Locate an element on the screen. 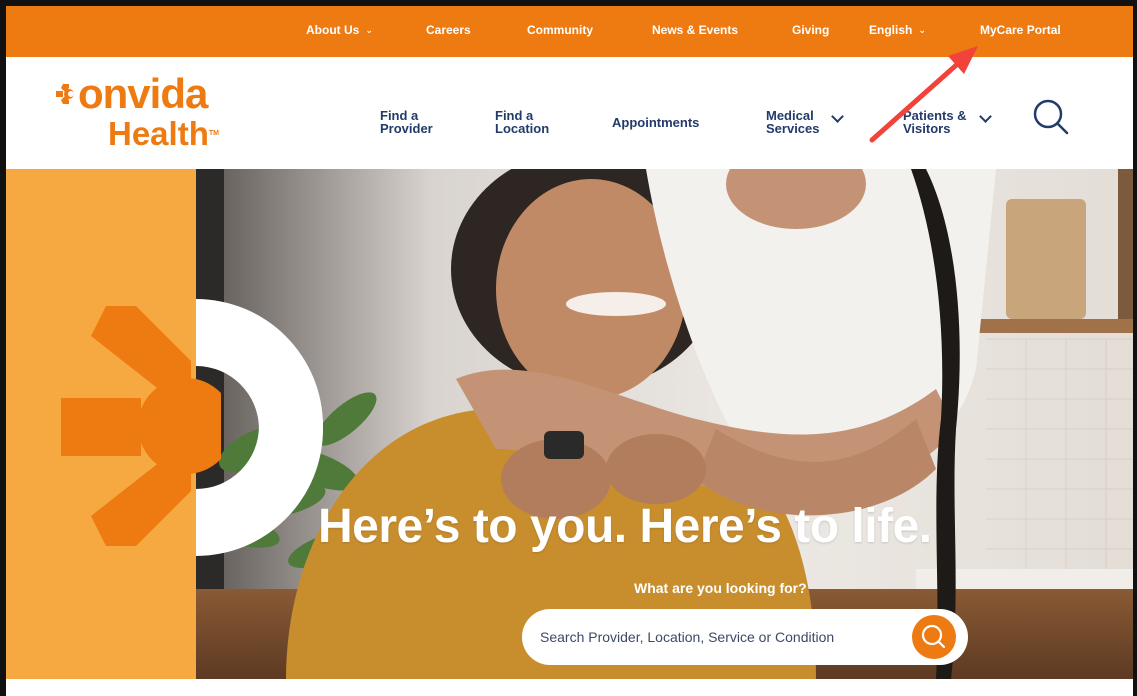 Image resolution: width=1137 pixels, height=696 pixels. nav-find-location: Find a Location is located at coordinates (530, 122).